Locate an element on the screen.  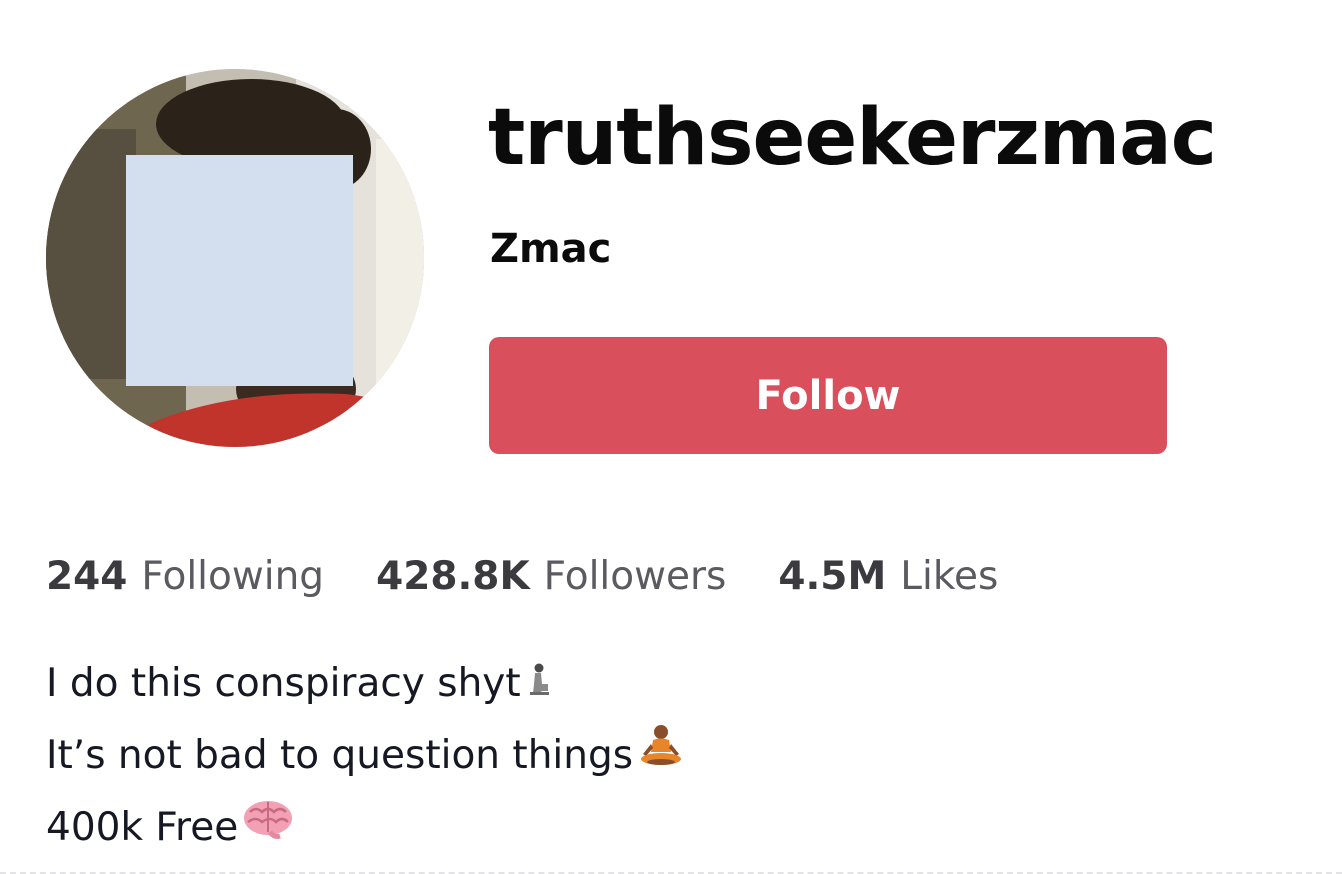
following-label: Following is located at coordinates (233, 576).